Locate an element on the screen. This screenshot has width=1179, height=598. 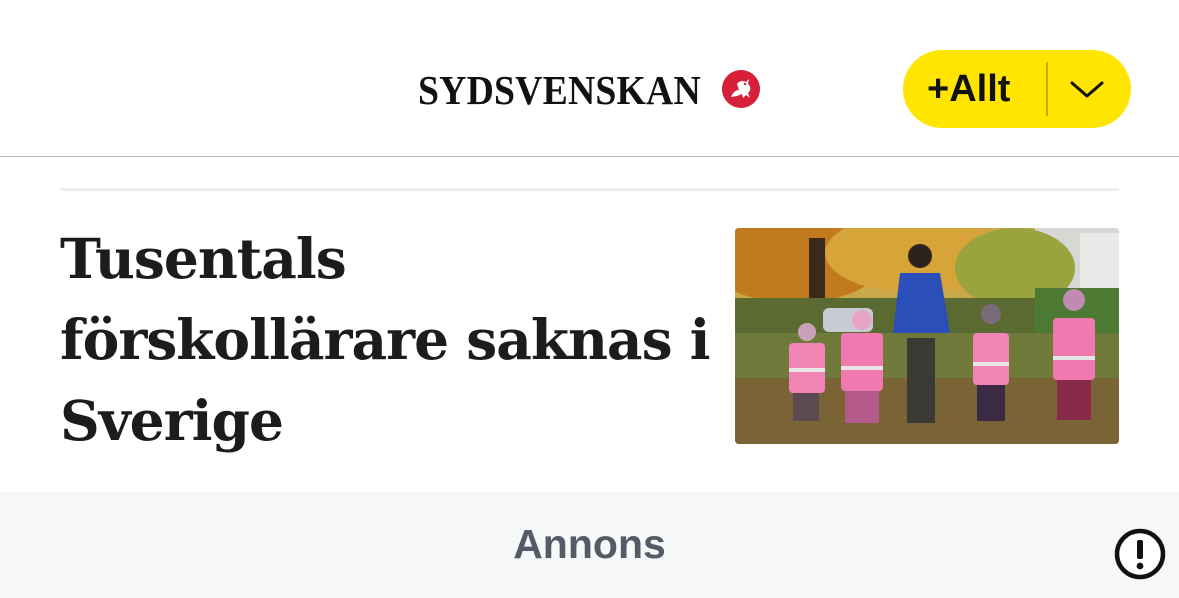
exclamation-circle-icon is located at coordinates (1140, 554).